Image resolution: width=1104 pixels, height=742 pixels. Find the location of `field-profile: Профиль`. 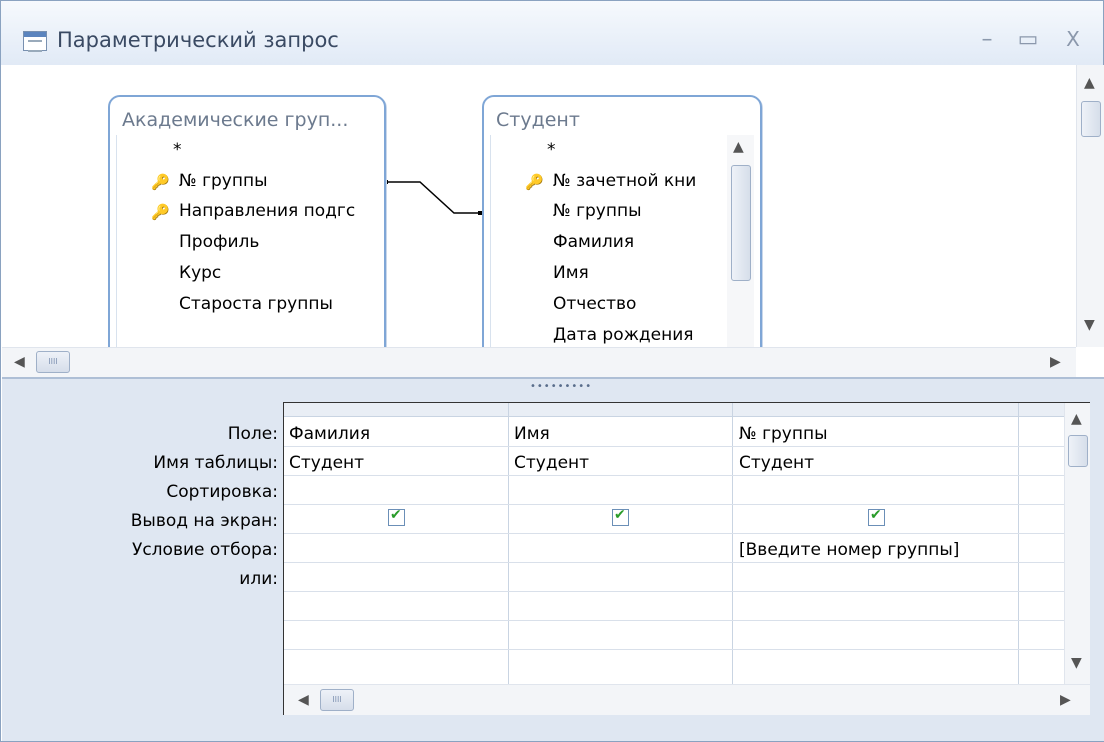

field-profile: Профиль is located at coordinates (219, 242).